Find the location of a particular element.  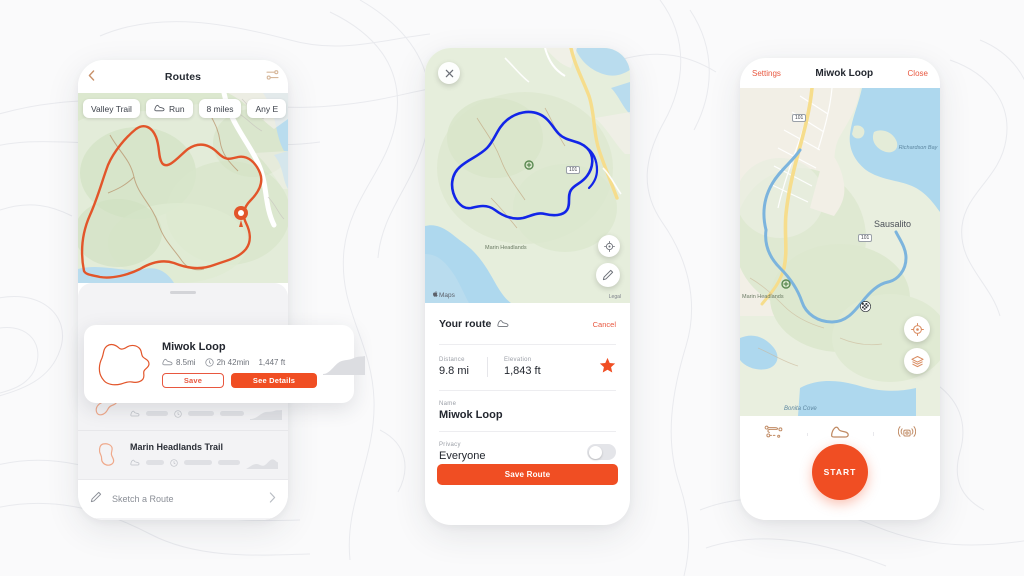

filter-chip-row: Valley Trail Run 8 miles Any E is located at coordinates (185, 108).